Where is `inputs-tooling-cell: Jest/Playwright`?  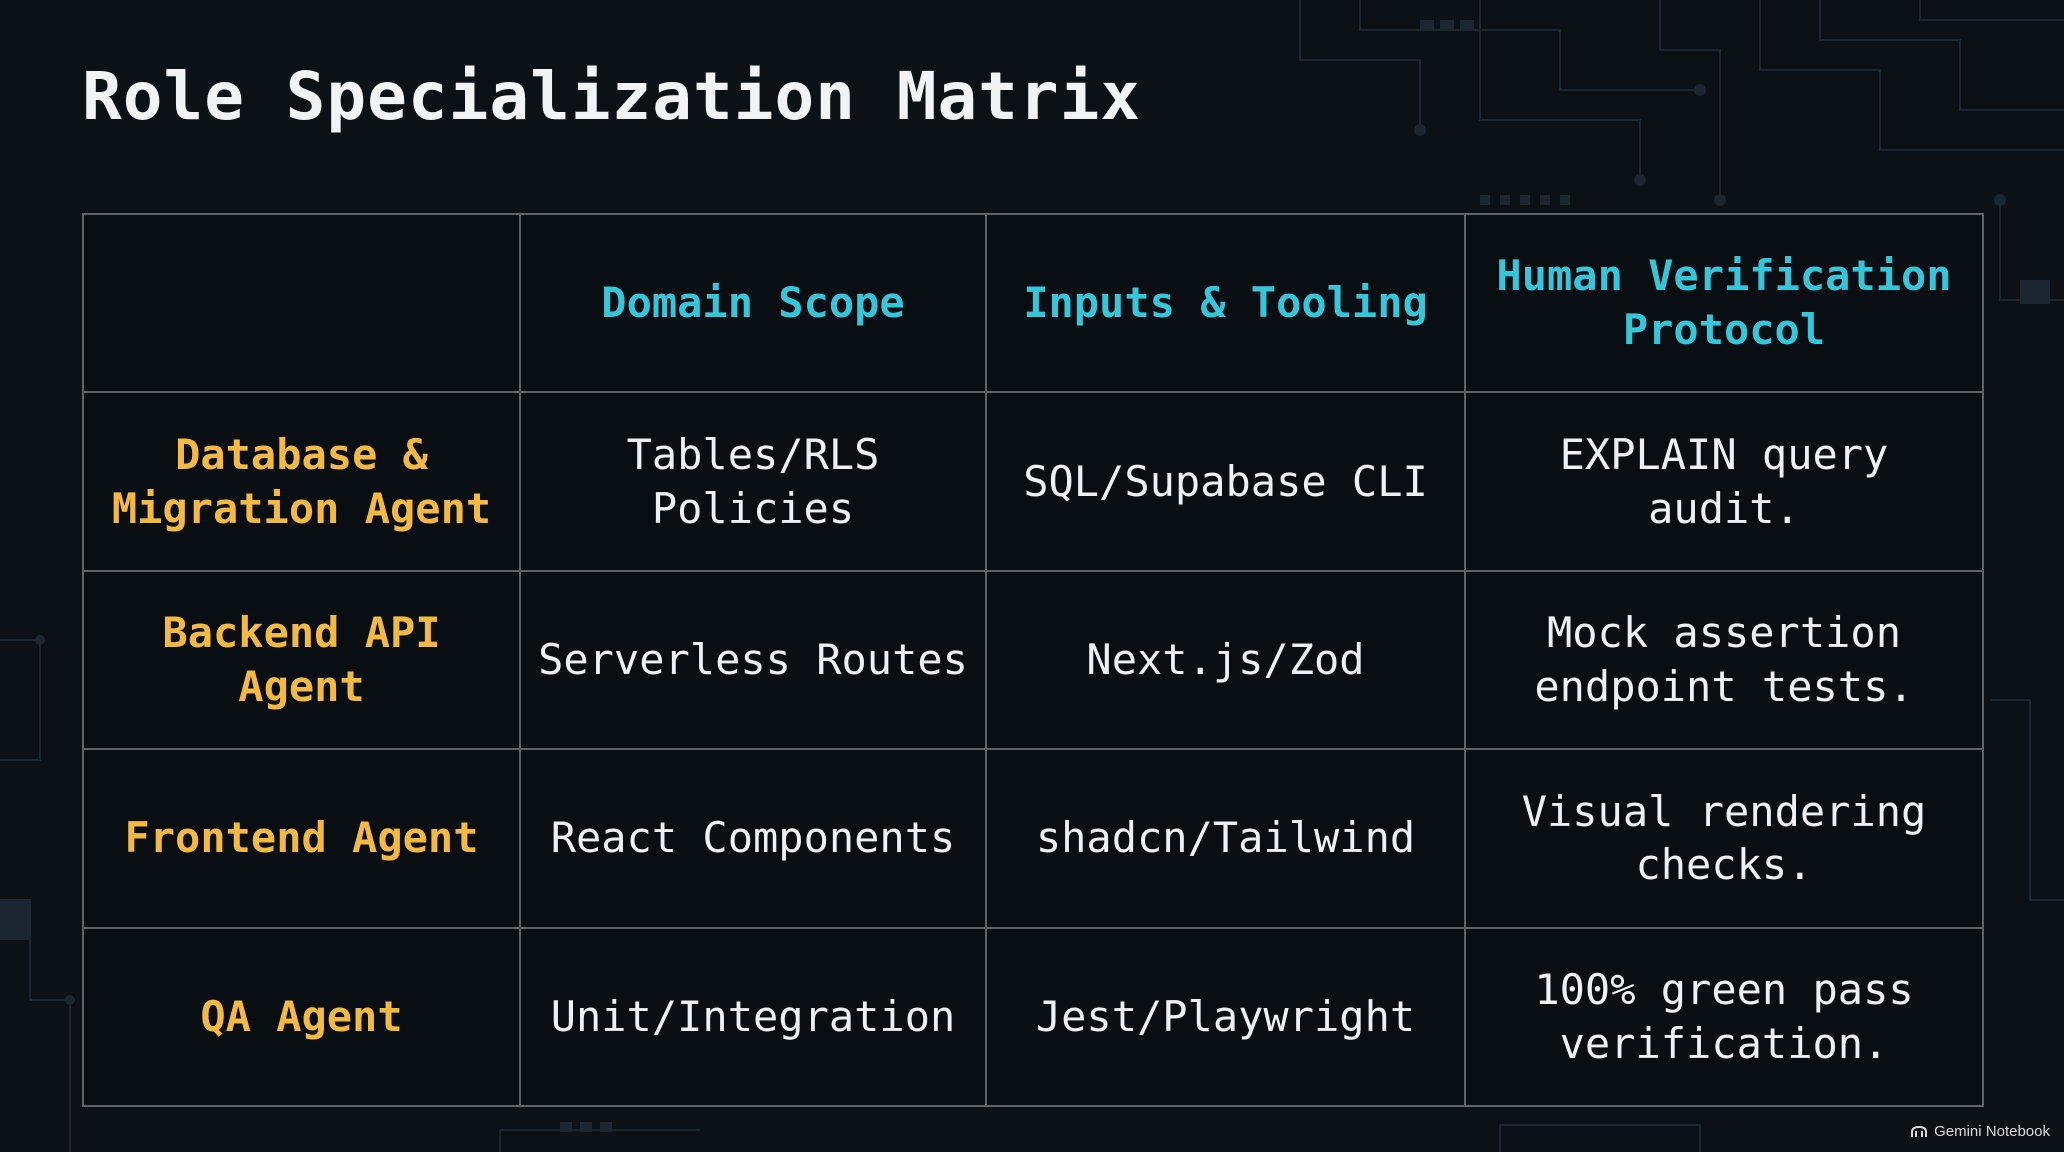
inputs-tooling-cell: Jest/Playwright is located at coordinates (1225, 1017).